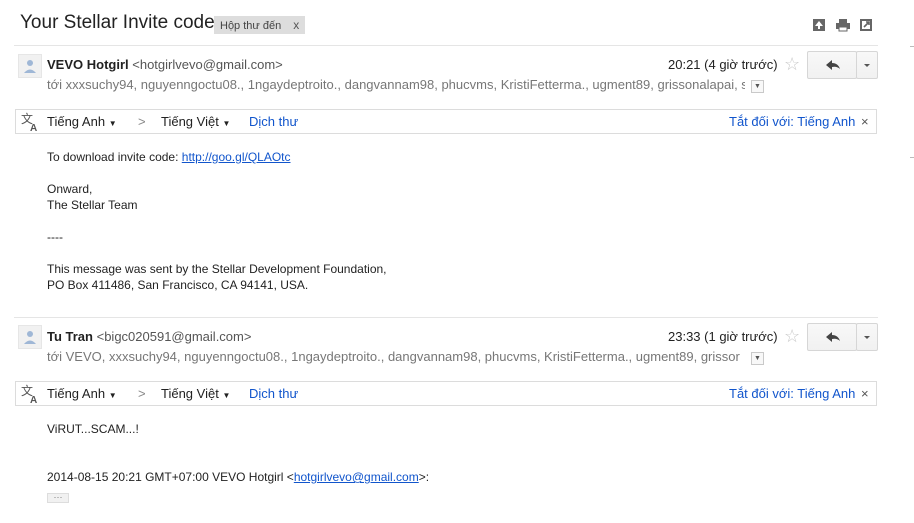 This screenshot has width=914, height=523. Describe the element at coordinates (88, 64) in the screenshot. I see `sender-name: VEVO Hotgirl` at that location.